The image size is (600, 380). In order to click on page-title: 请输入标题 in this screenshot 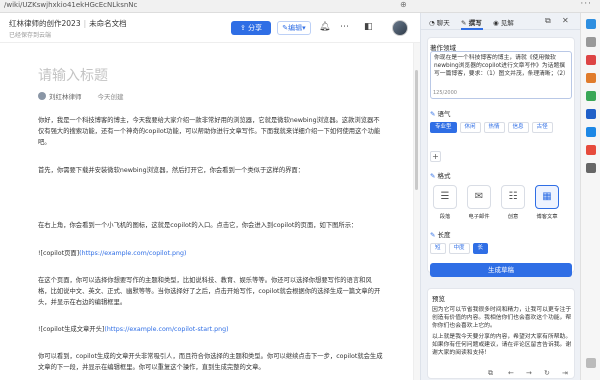, I will do `click(73, 75)`.